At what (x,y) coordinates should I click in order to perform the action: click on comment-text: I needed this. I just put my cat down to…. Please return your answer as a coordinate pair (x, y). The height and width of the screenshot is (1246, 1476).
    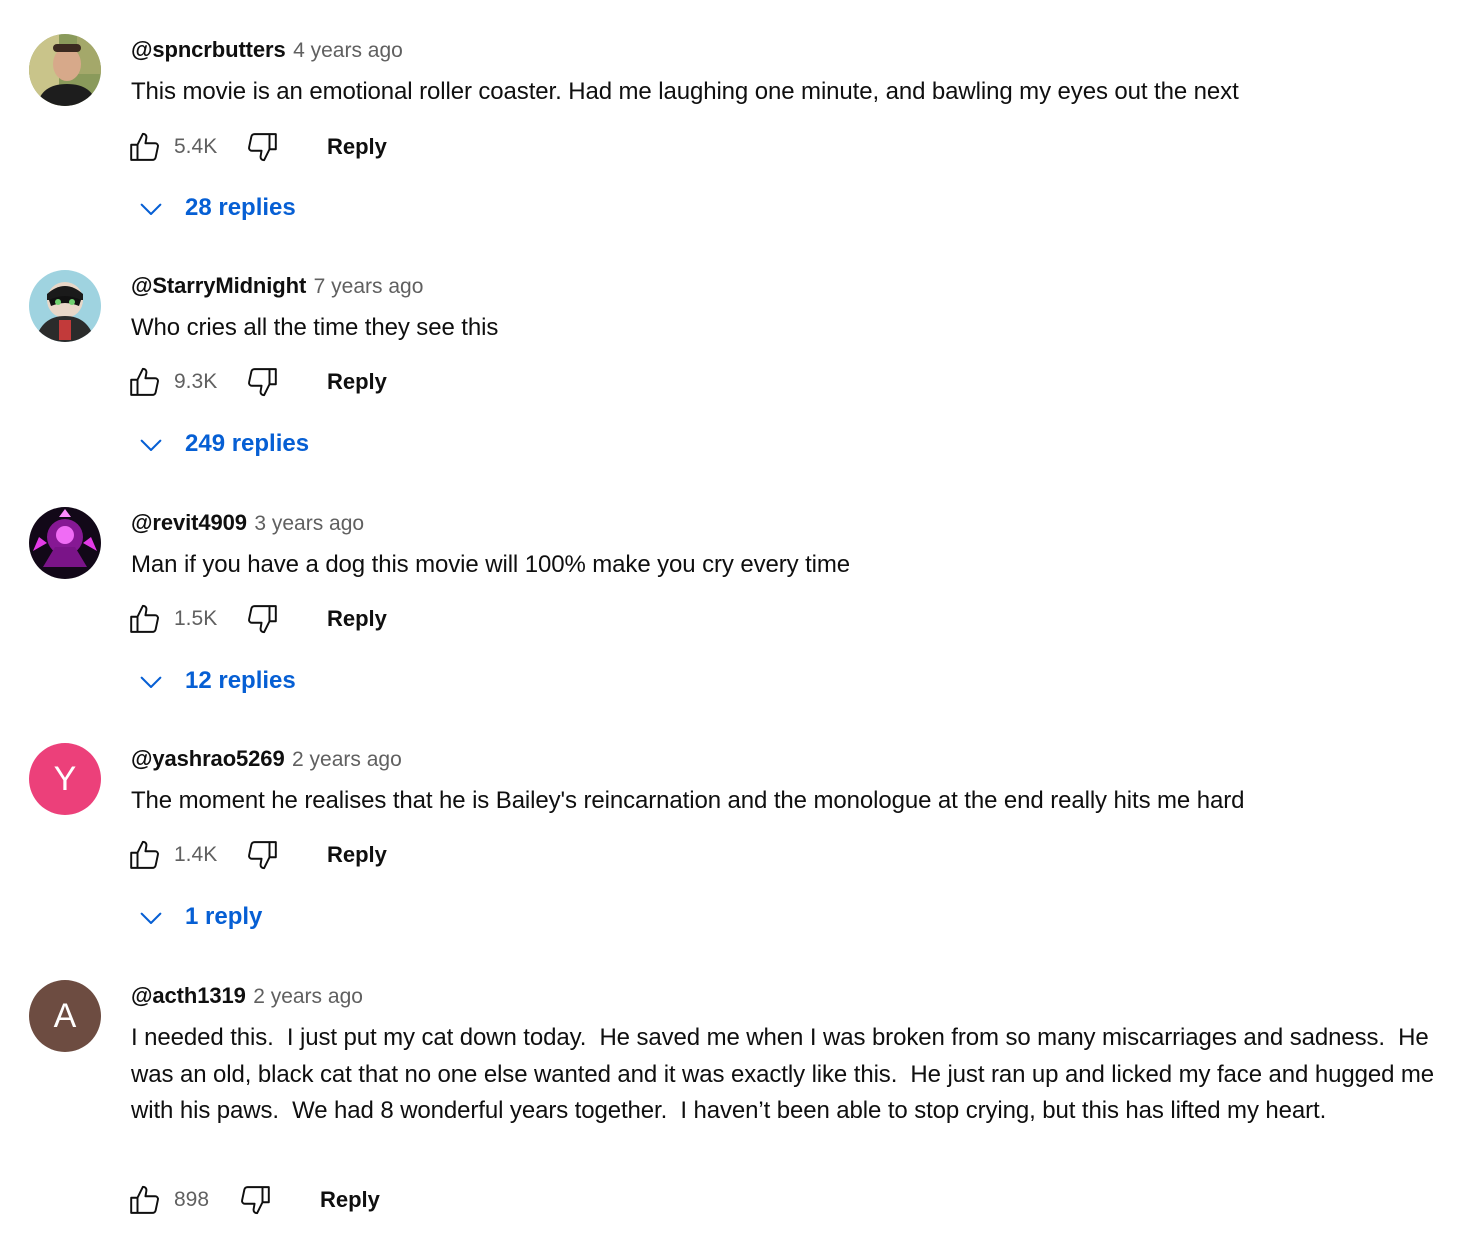
    Looking at the image, I should click on (786, 1074).